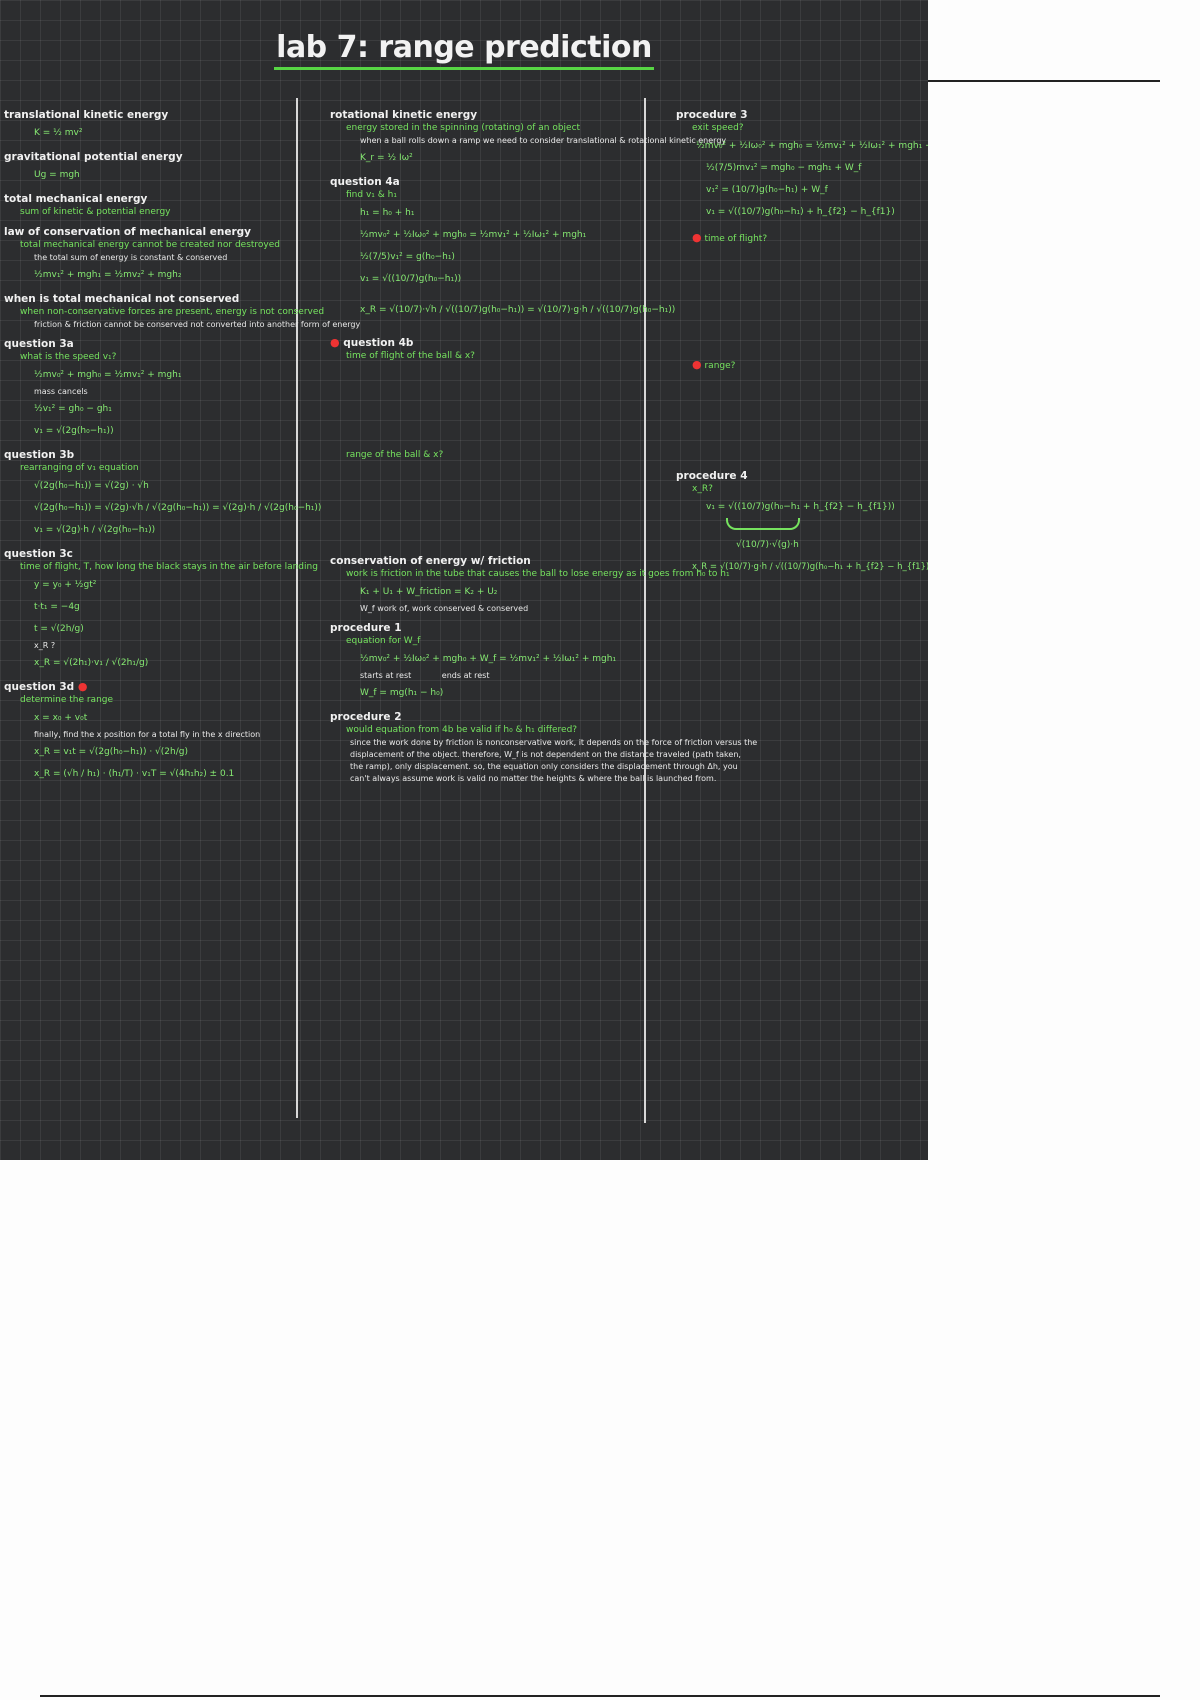 The height and width of the screenshot is (1700, 1200). What do you see at coordinates (57, 607) in the screenshot?
I see `equation: t·t₁ = −4g` at bounding box center [57, 607].